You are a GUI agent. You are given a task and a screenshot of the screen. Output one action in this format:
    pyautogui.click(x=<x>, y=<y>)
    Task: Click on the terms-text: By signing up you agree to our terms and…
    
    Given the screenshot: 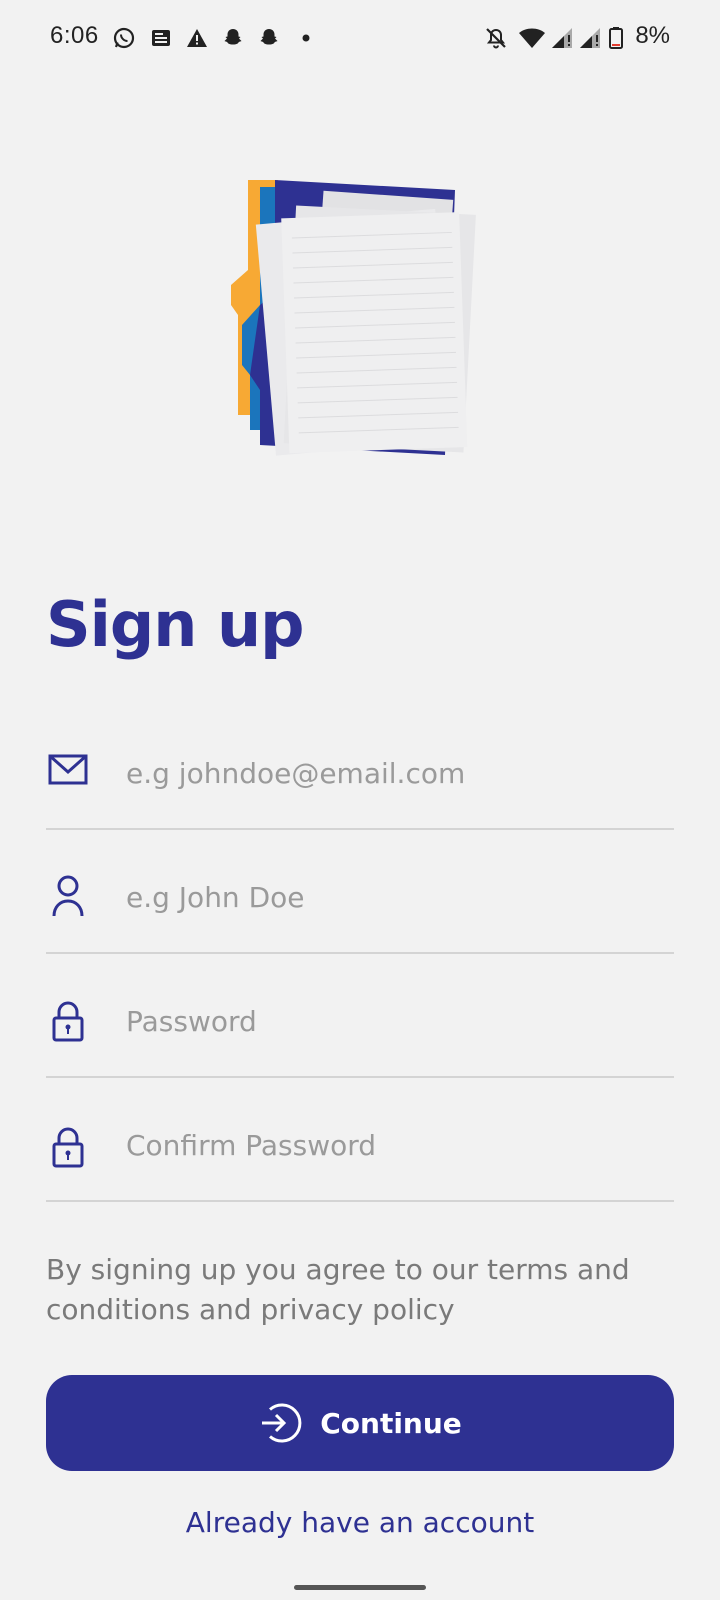 What is the action you would take?
    pyautogui.click(x=338, y=1289)
    